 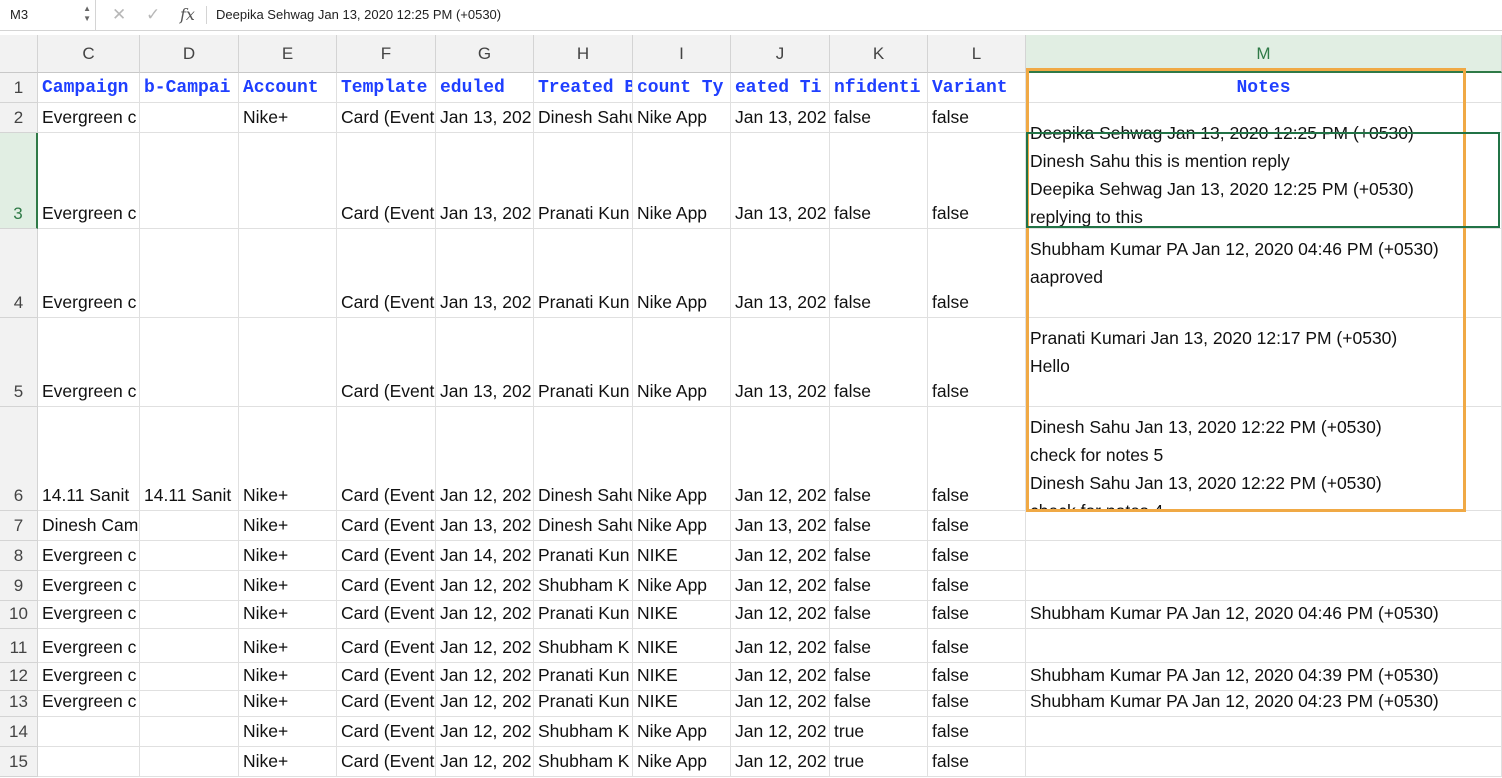 I want to click on cell-j1: eated Ti, so click(x=780, y=88).